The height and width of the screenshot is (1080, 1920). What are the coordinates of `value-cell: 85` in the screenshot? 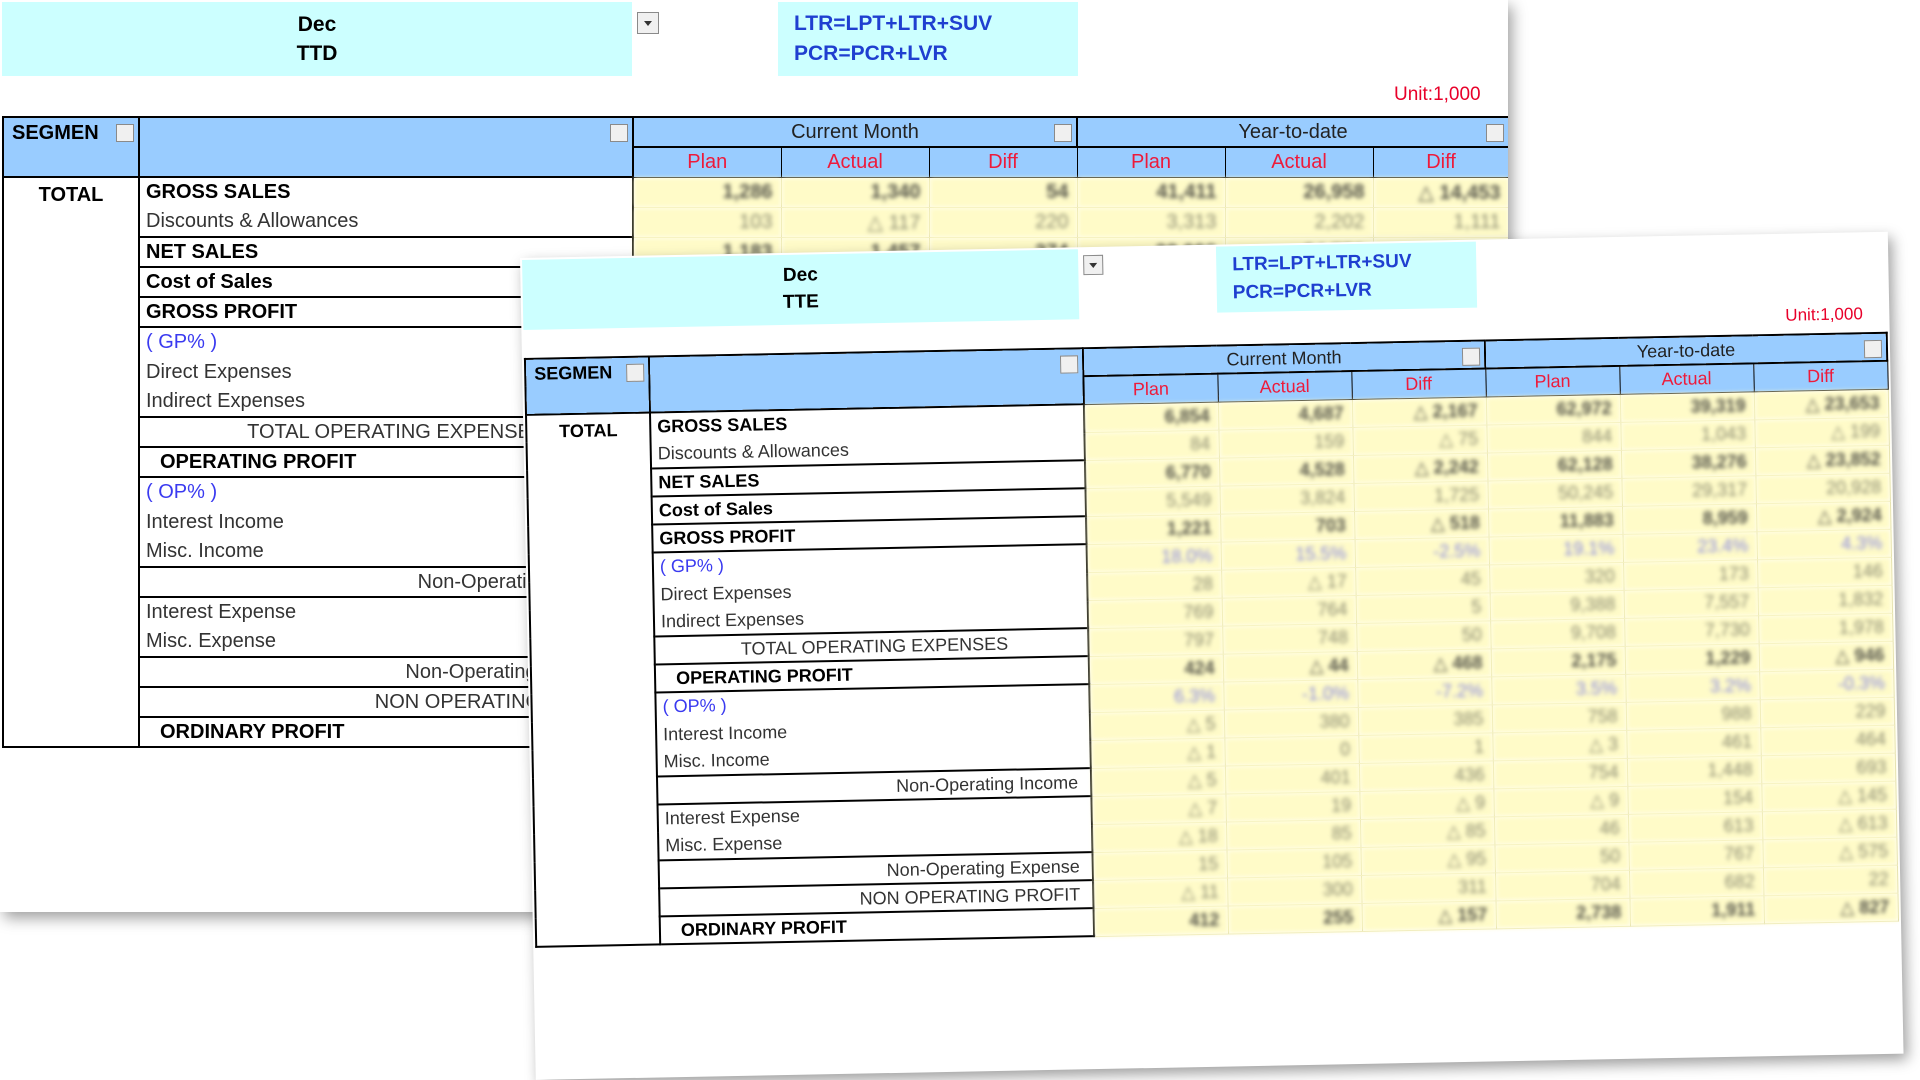 It's located at (1293, 834).